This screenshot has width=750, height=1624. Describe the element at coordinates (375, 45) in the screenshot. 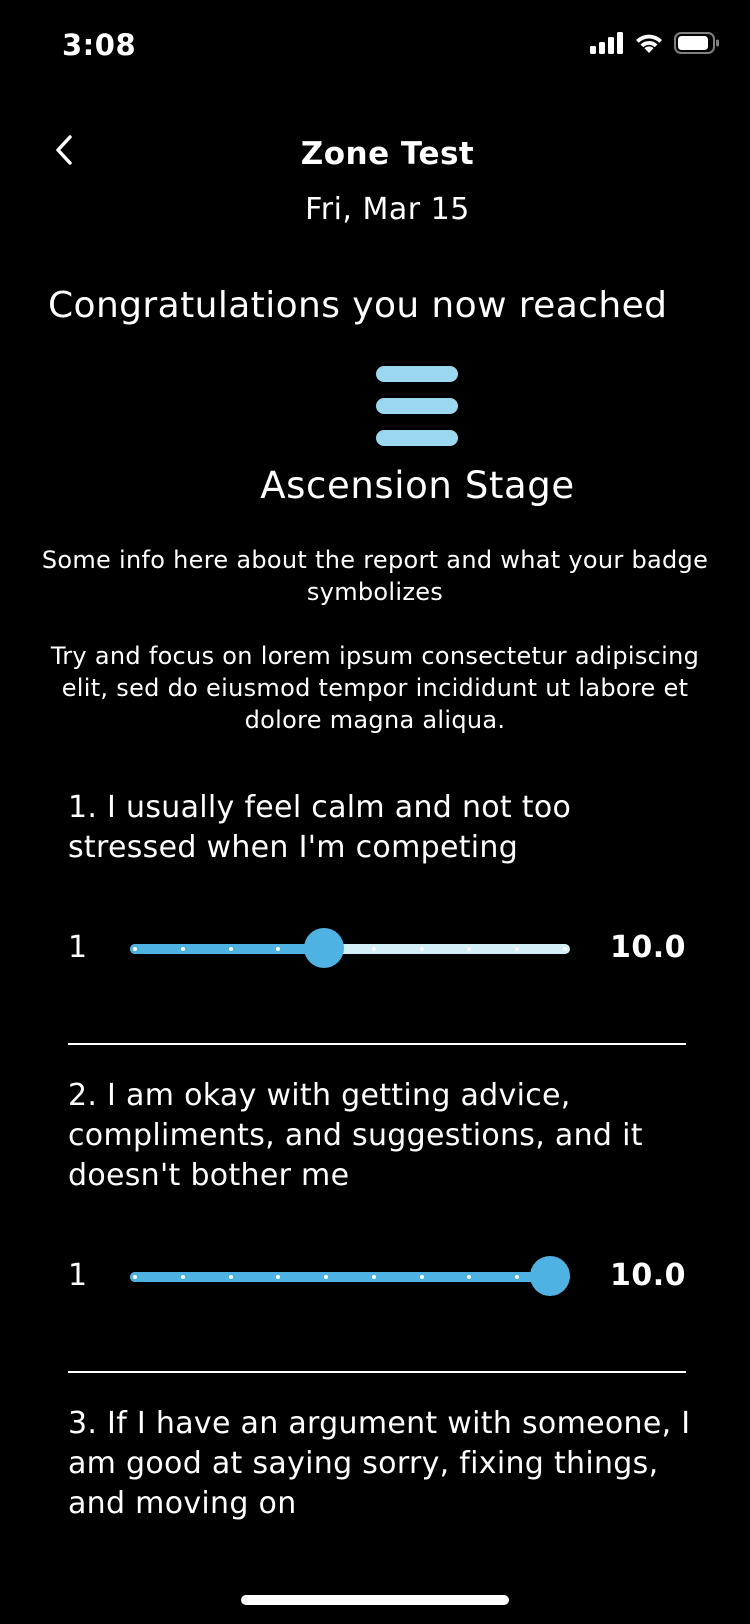

I see `status-bar: 3:08` at that location.